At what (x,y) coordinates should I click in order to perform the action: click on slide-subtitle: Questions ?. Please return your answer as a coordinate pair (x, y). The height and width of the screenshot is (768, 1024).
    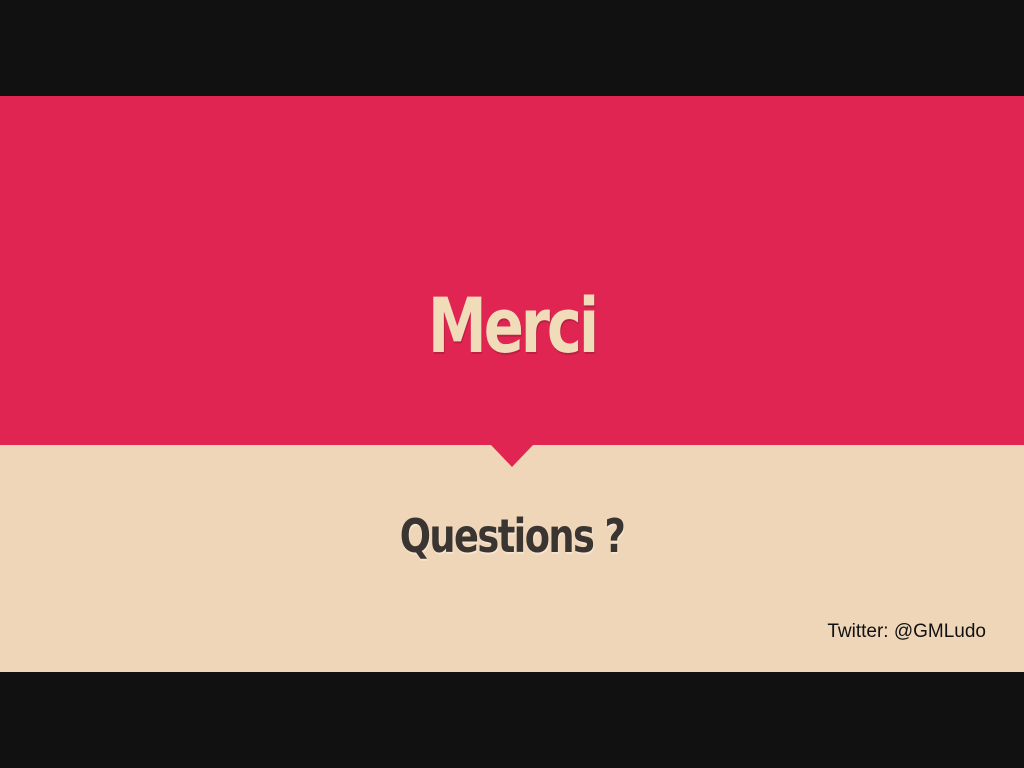
    Looking at the image, I should click on (512, 536).